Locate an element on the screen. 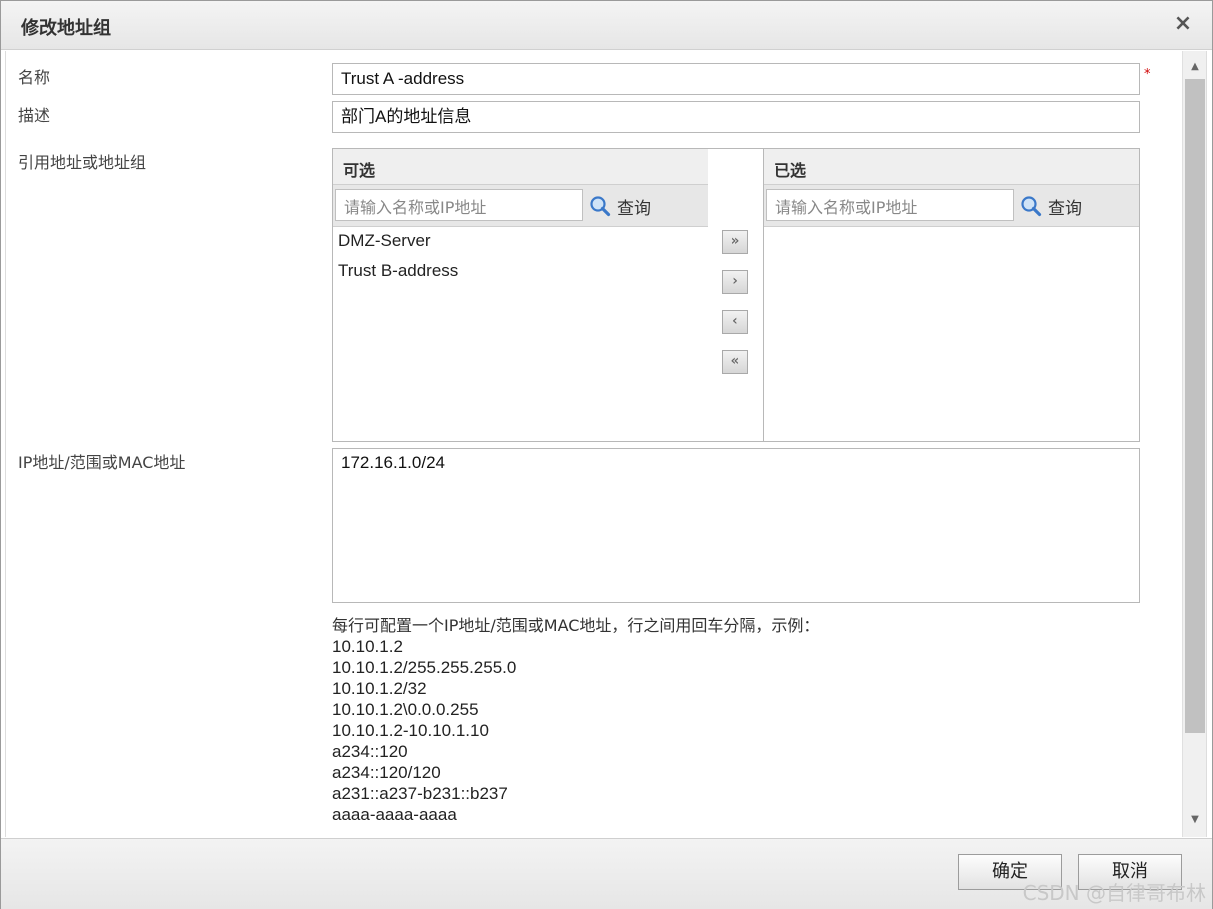  dialog-titlebar: 修改地址组 × is located at coordinates (606, 25).